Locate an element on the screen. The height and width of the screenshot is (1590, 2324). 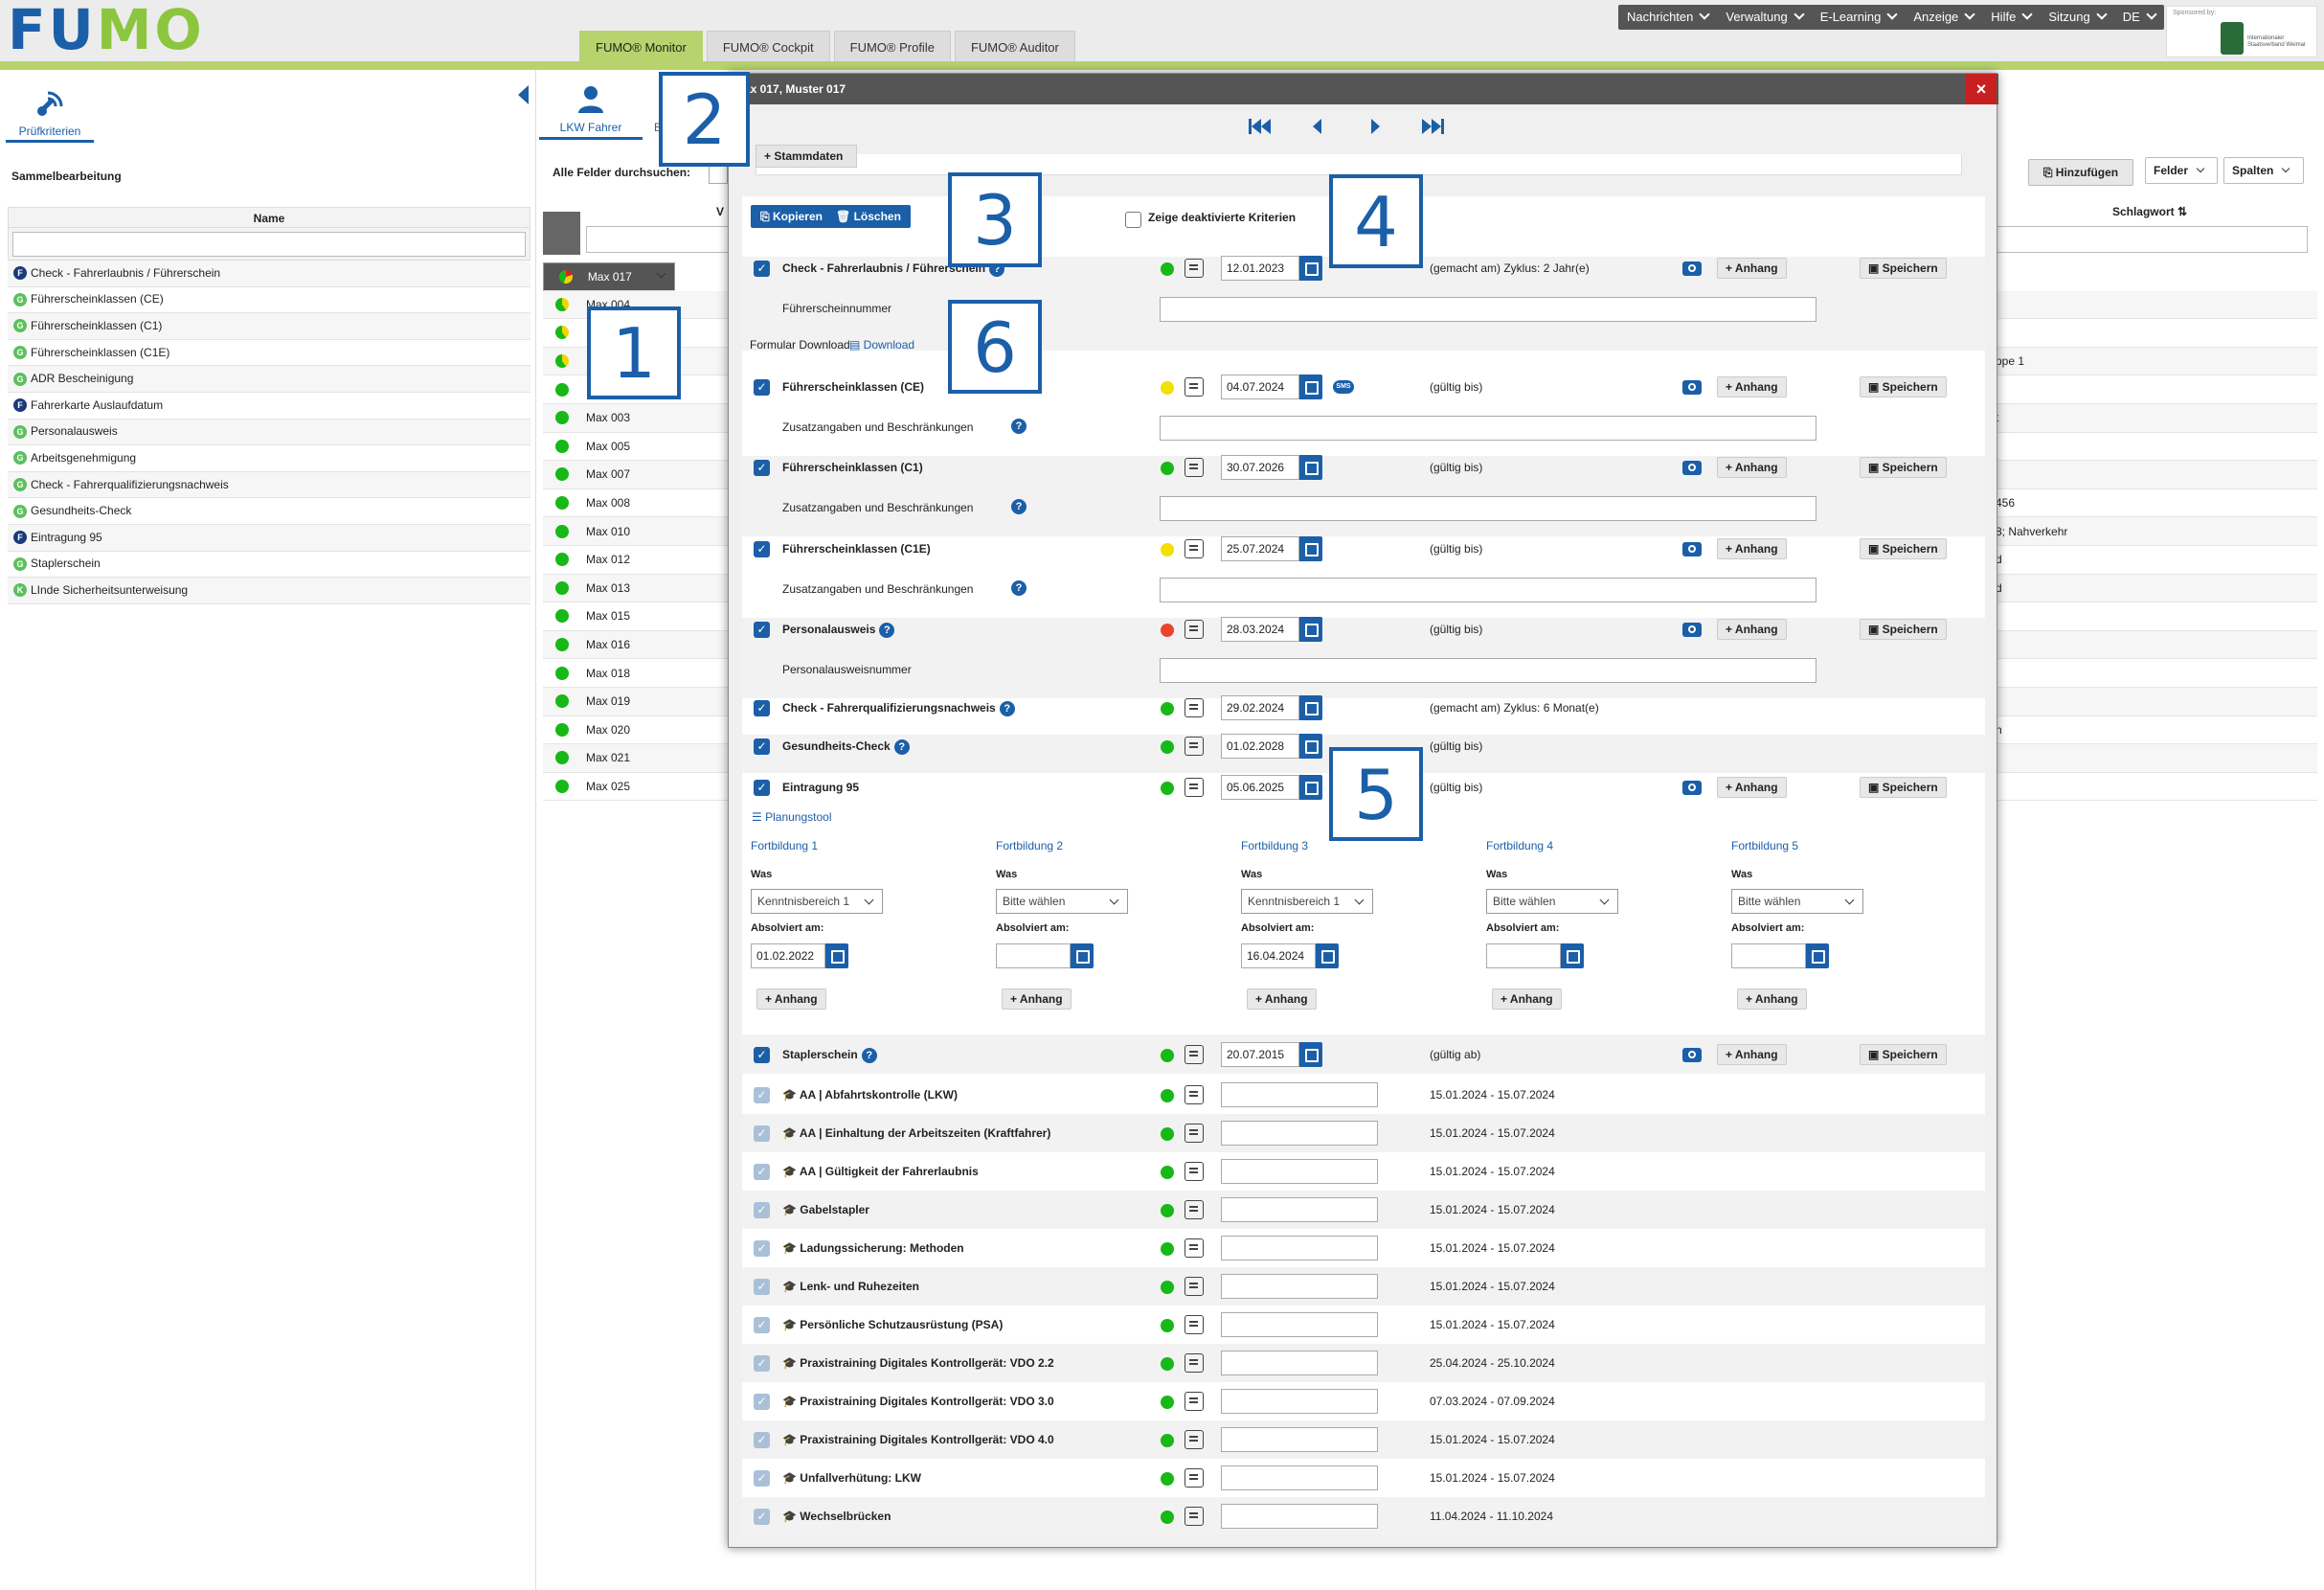
date-input: 25.07.2024 is located at coordinates (1260, 548).